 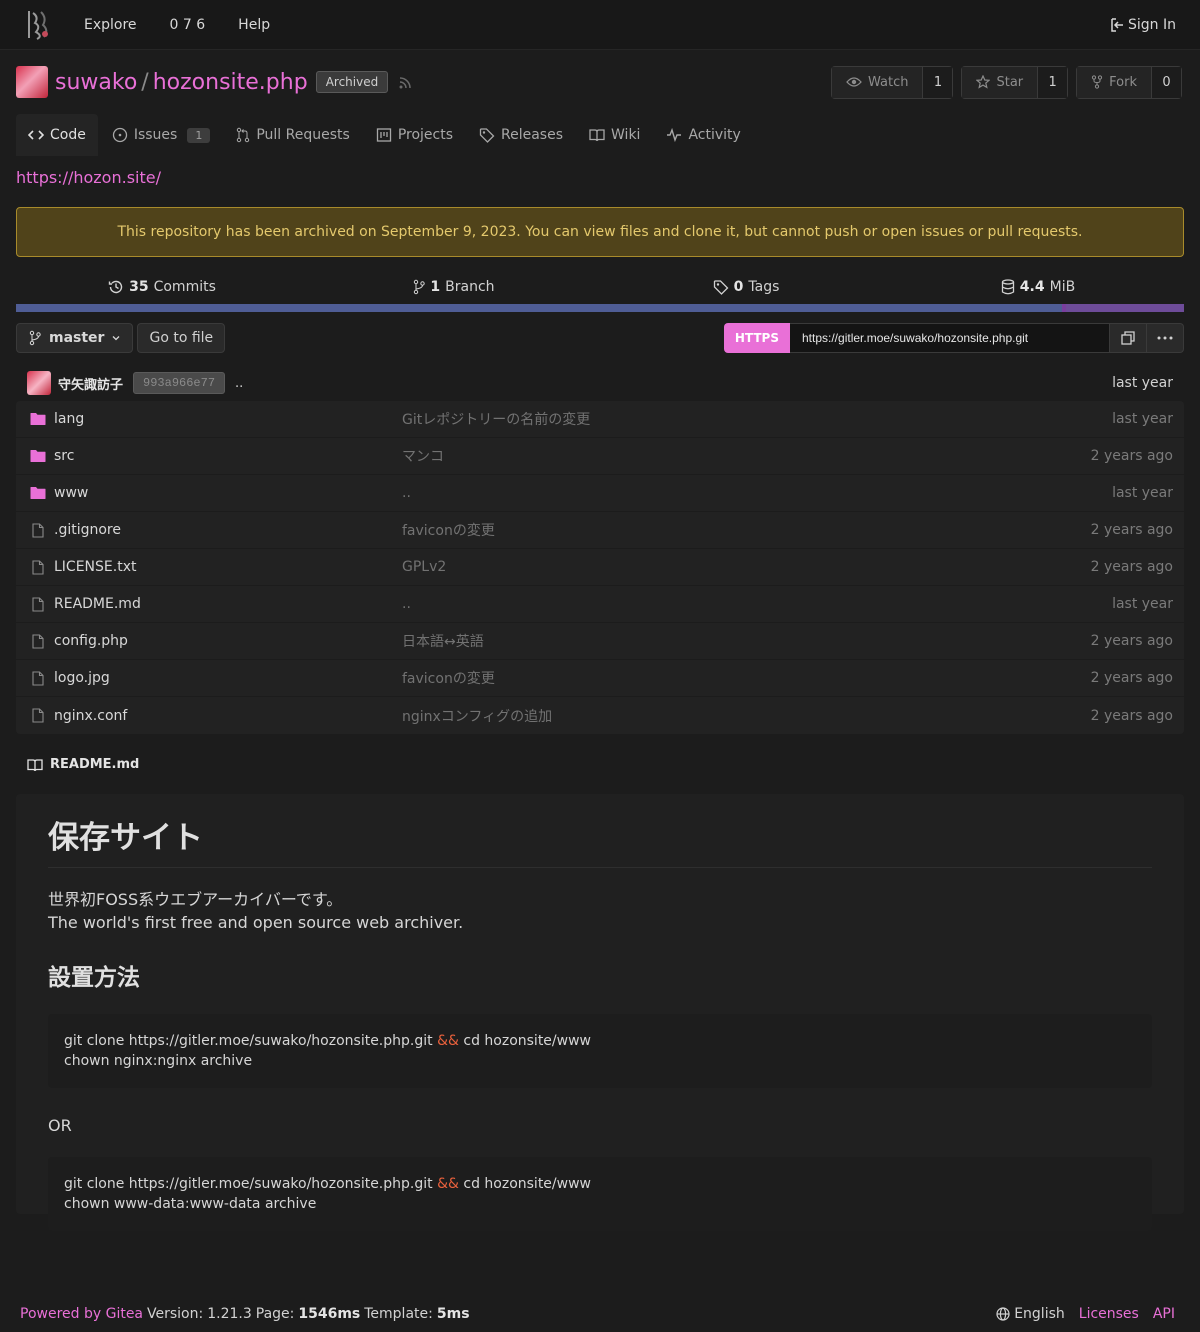 What do you see at coordinates (90, 383) in the screenshot?
I see `commit-author: 守矢諏訪子` at bounding box center [90, 383].